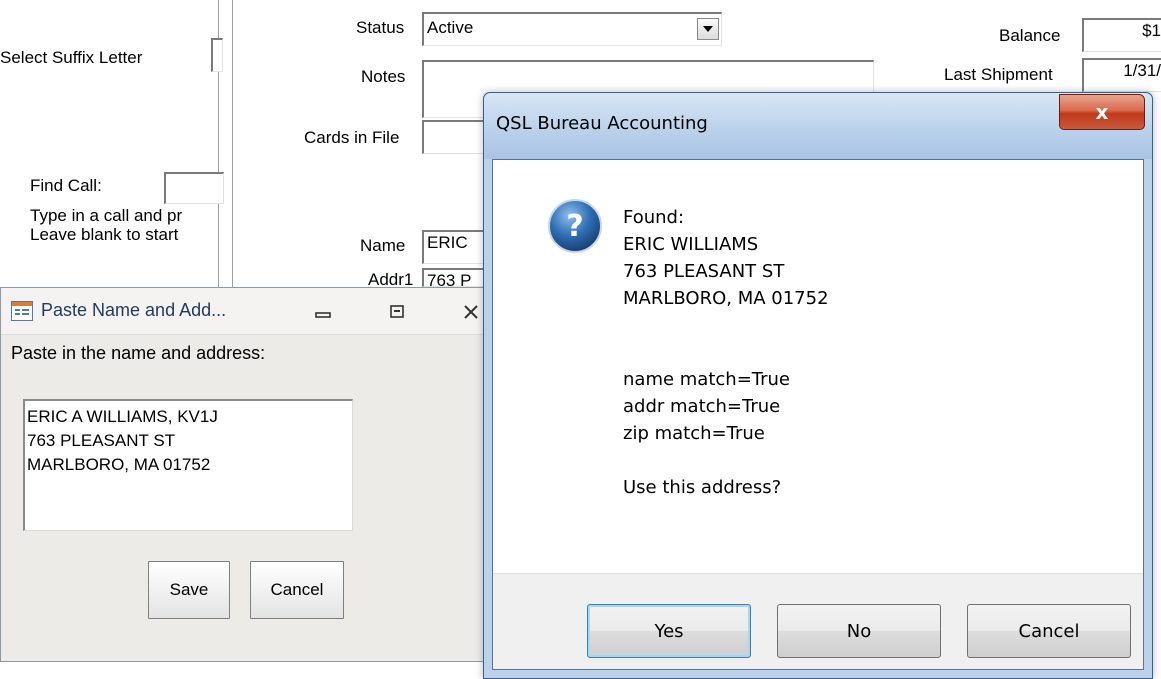 This screenshot has width=1161, height=679. What do you see at coordinates (818, 126) in the screenshot?
I see `message-box-titlebar: QSL Bureau Accounting x` at bounding box center [818, 126].